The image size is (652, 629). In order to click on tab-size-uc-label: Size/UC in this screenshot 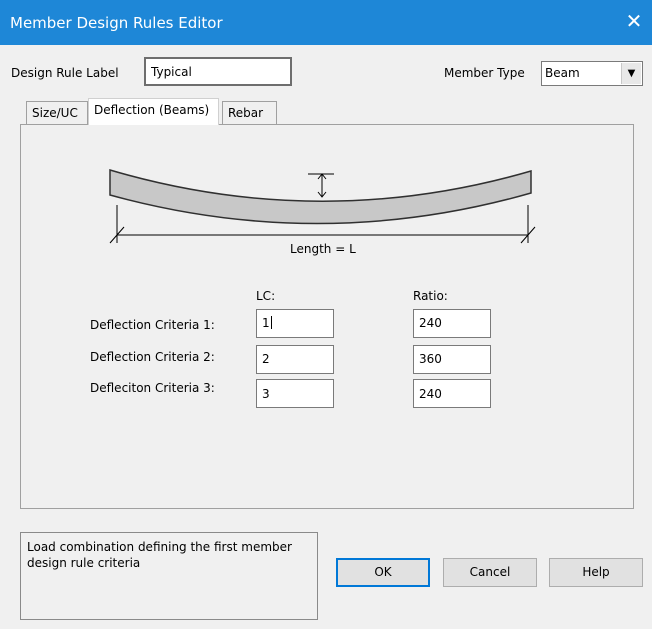, I will do `click(55, 113)`.